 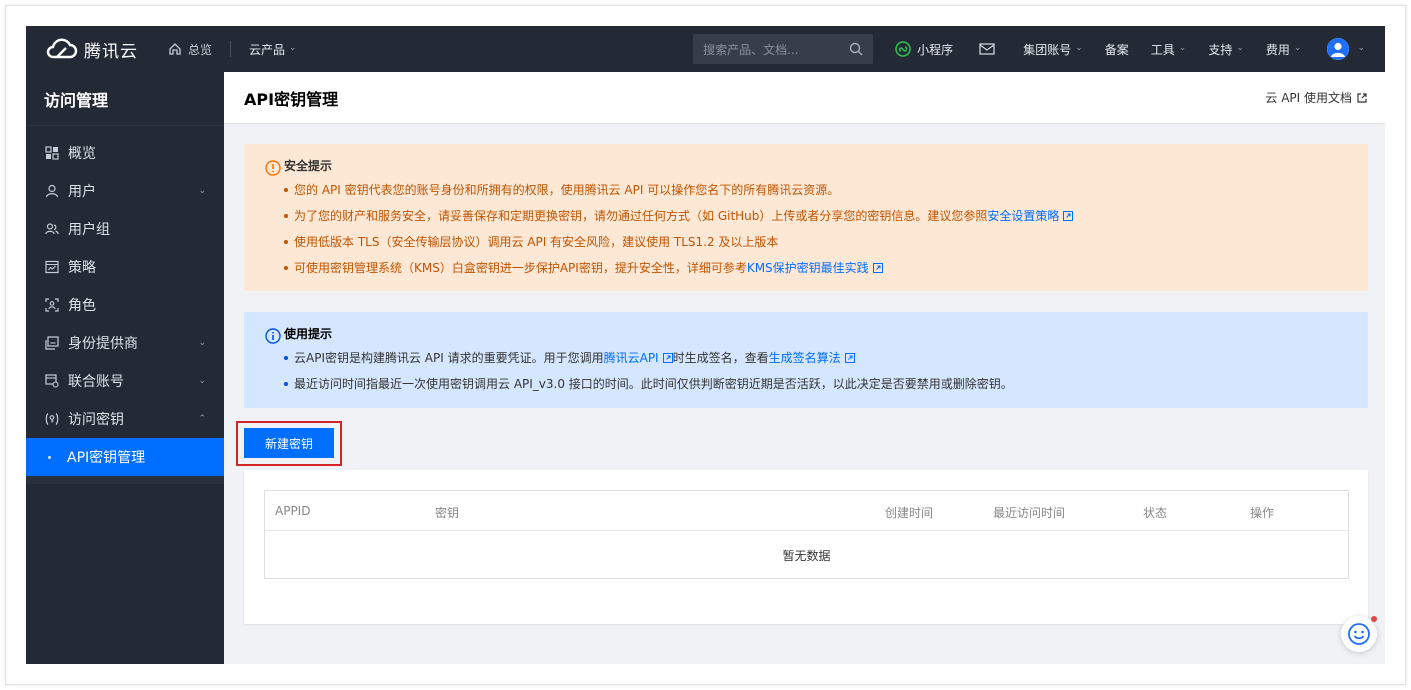 What do you see at coordinates (273, 336) in the screenshot?
I see `info-icon` at bounding box center [273, 336].